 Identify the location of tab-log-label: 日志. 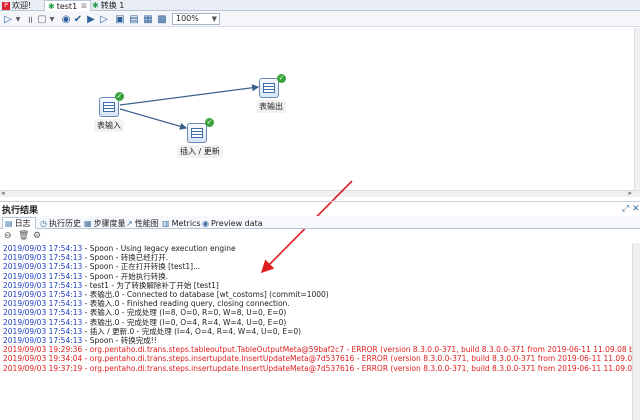
(22, 223).